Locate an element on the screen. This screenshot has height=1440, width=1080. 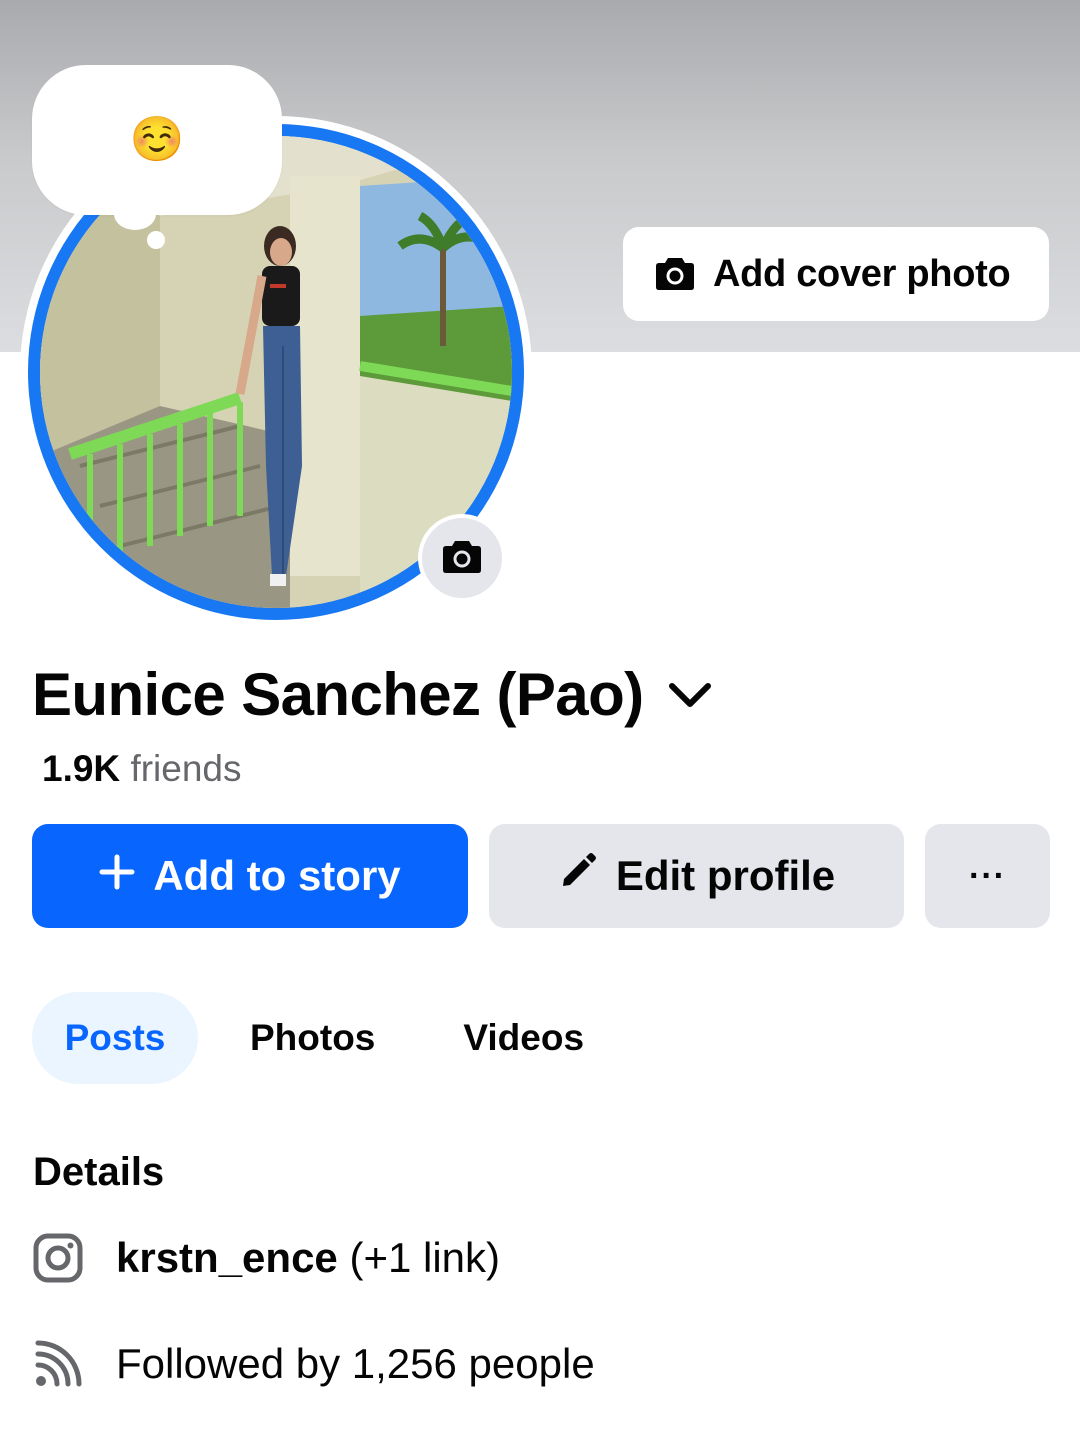
edit-profile-label: Edit profile is located at coordinates (725, 875).